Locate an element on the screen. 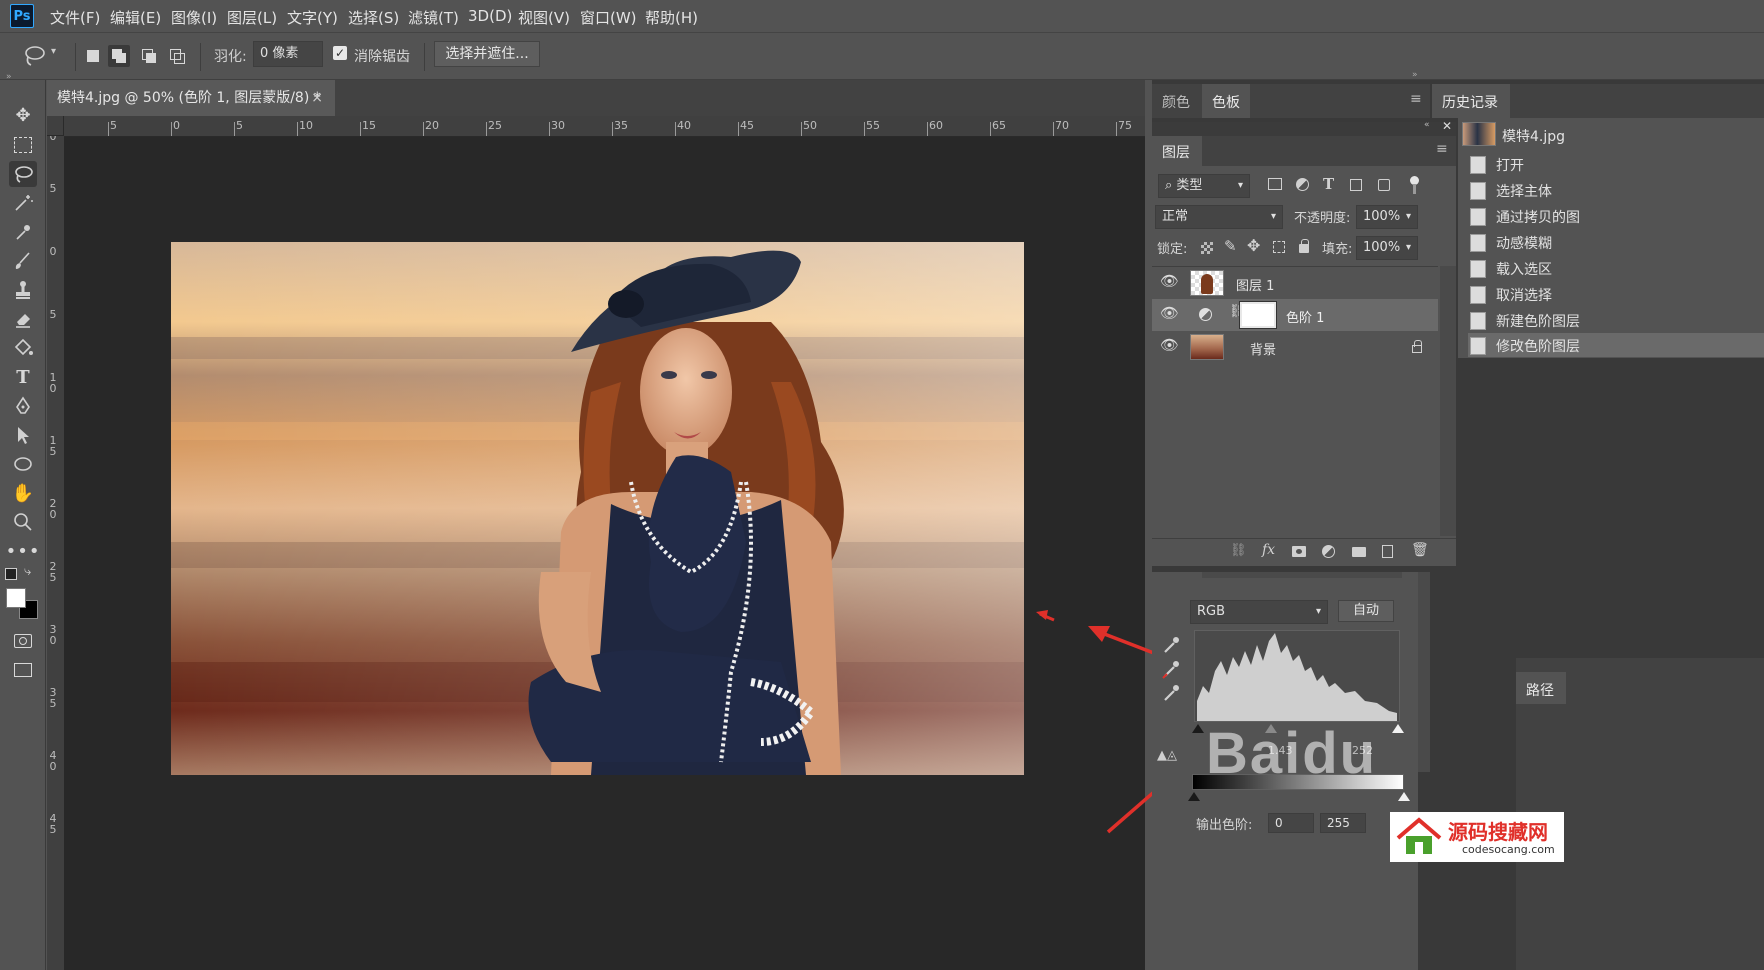 The image size is (1764, 970). fill-input: 100% ▾ is located at coordinates (1387, 248).